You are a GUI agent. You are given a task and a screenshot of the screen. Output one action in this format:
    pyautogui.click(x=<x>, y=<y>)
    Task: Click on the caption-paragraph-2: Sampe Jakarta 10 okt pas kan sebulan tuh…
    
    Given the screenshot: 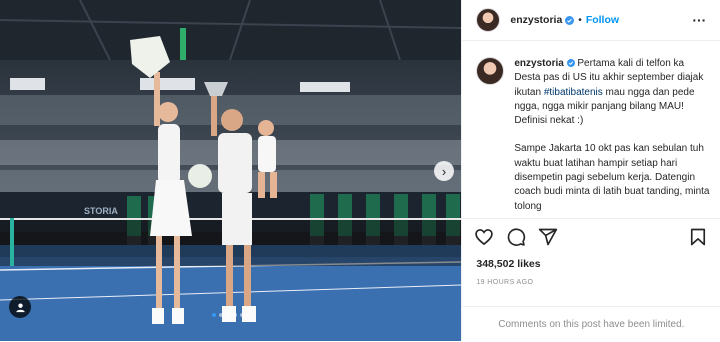 What is the action you would take?
    pyautogui.click(x=612, y=177)
    